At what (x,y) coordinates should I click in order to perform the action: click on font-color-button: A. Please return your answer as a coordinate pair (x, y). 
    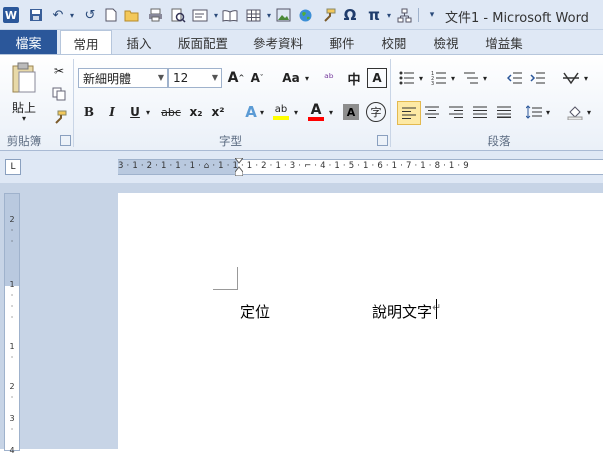
    Looking at the image, I should click on (316, 112).